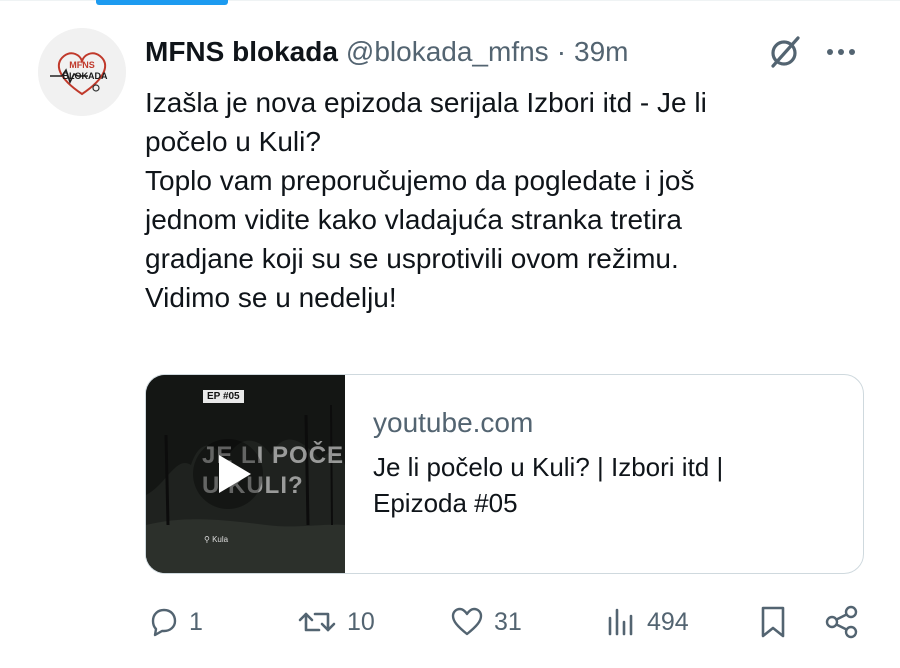 The width and height of the screenshot is (900, 668). Describe the element at coordinates (271, 297) in the screenshot. I see `tweet-text-line: Vidimo se u nedelju!` at that location.